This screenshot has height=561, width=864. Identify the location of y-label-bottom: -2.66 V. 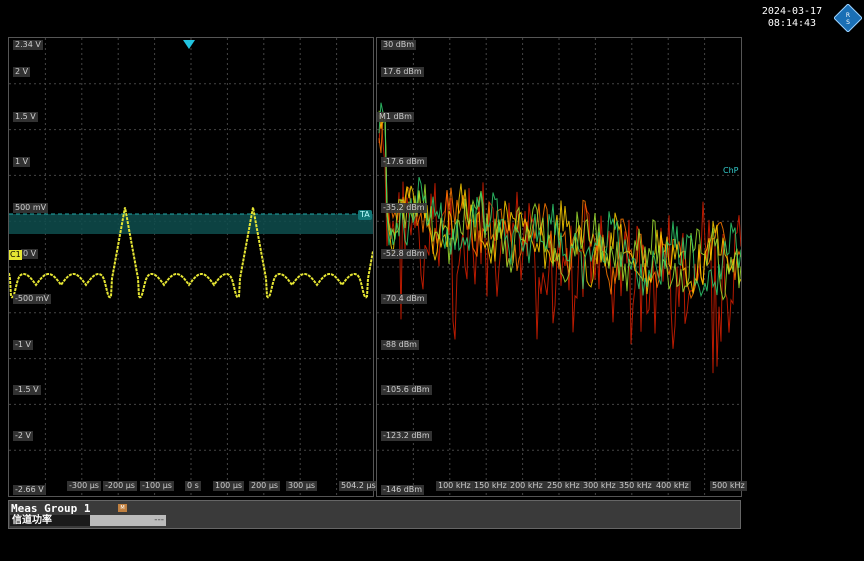
(29, 490).